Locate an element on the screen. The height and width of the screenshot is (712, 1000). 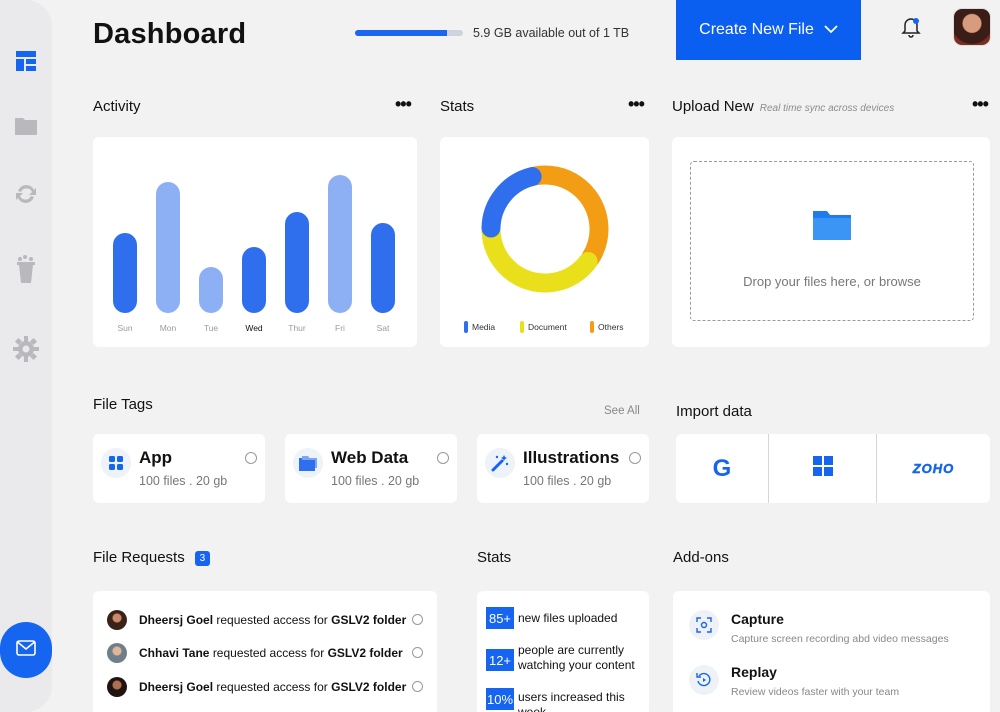
trash-icon is located at coordinates (26, 269).